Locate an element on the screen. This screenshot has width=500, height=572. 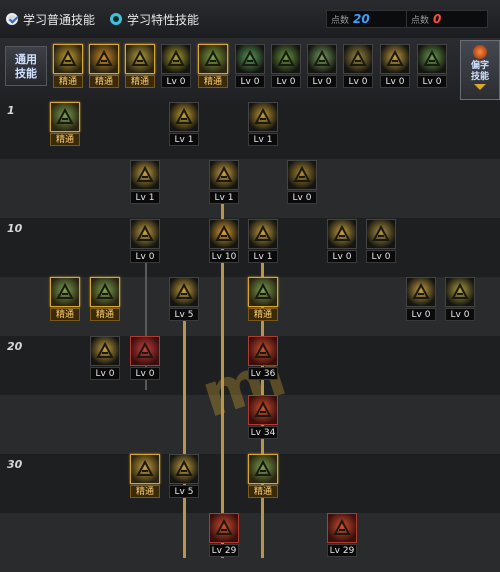
kick-icon is located at coordinates (263, 234).